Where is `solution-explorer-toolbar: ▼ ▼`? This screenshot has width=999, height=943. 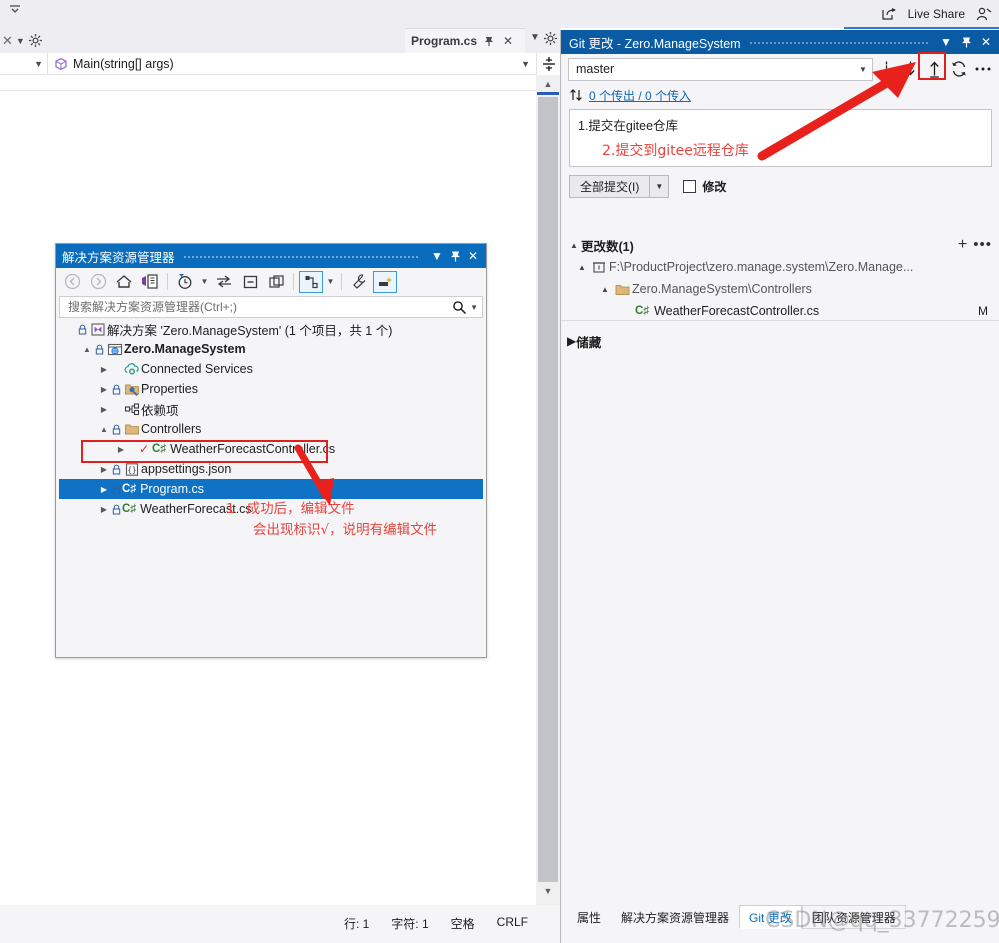 solution-explorer-toolbar: ▼ ▼ is located at coordinates (271, 281).